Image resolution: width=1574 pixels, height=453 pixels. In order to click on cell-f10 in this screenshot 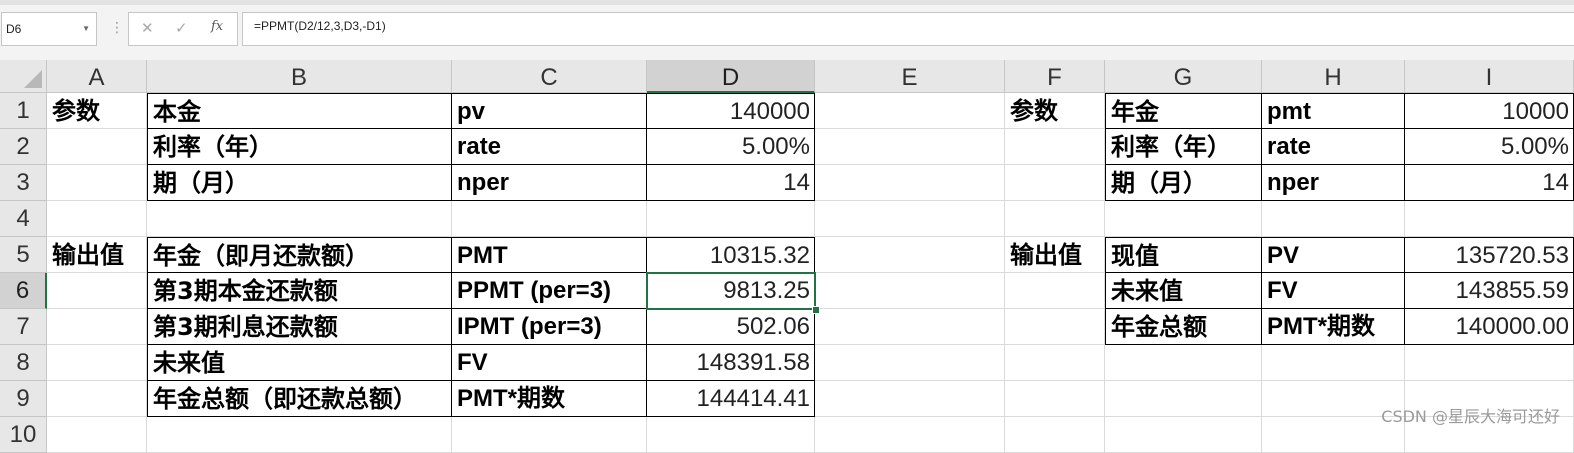, I will do `click(1055, 435)`.